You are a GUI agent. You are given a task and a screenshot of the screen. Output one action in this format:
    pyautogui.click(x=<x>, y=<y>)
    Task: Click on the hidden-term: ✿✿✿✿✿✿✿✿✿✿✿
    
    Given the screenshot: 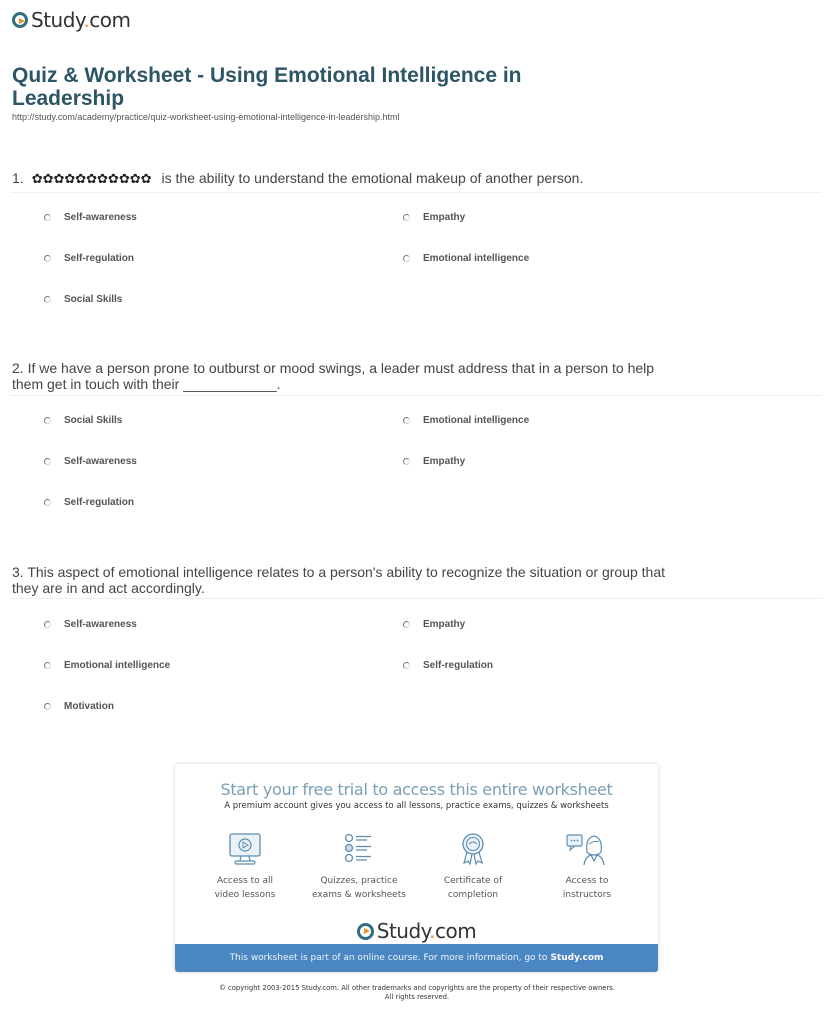 What is the action you would take?
    pyautogui.click(x=91, y=178)
    